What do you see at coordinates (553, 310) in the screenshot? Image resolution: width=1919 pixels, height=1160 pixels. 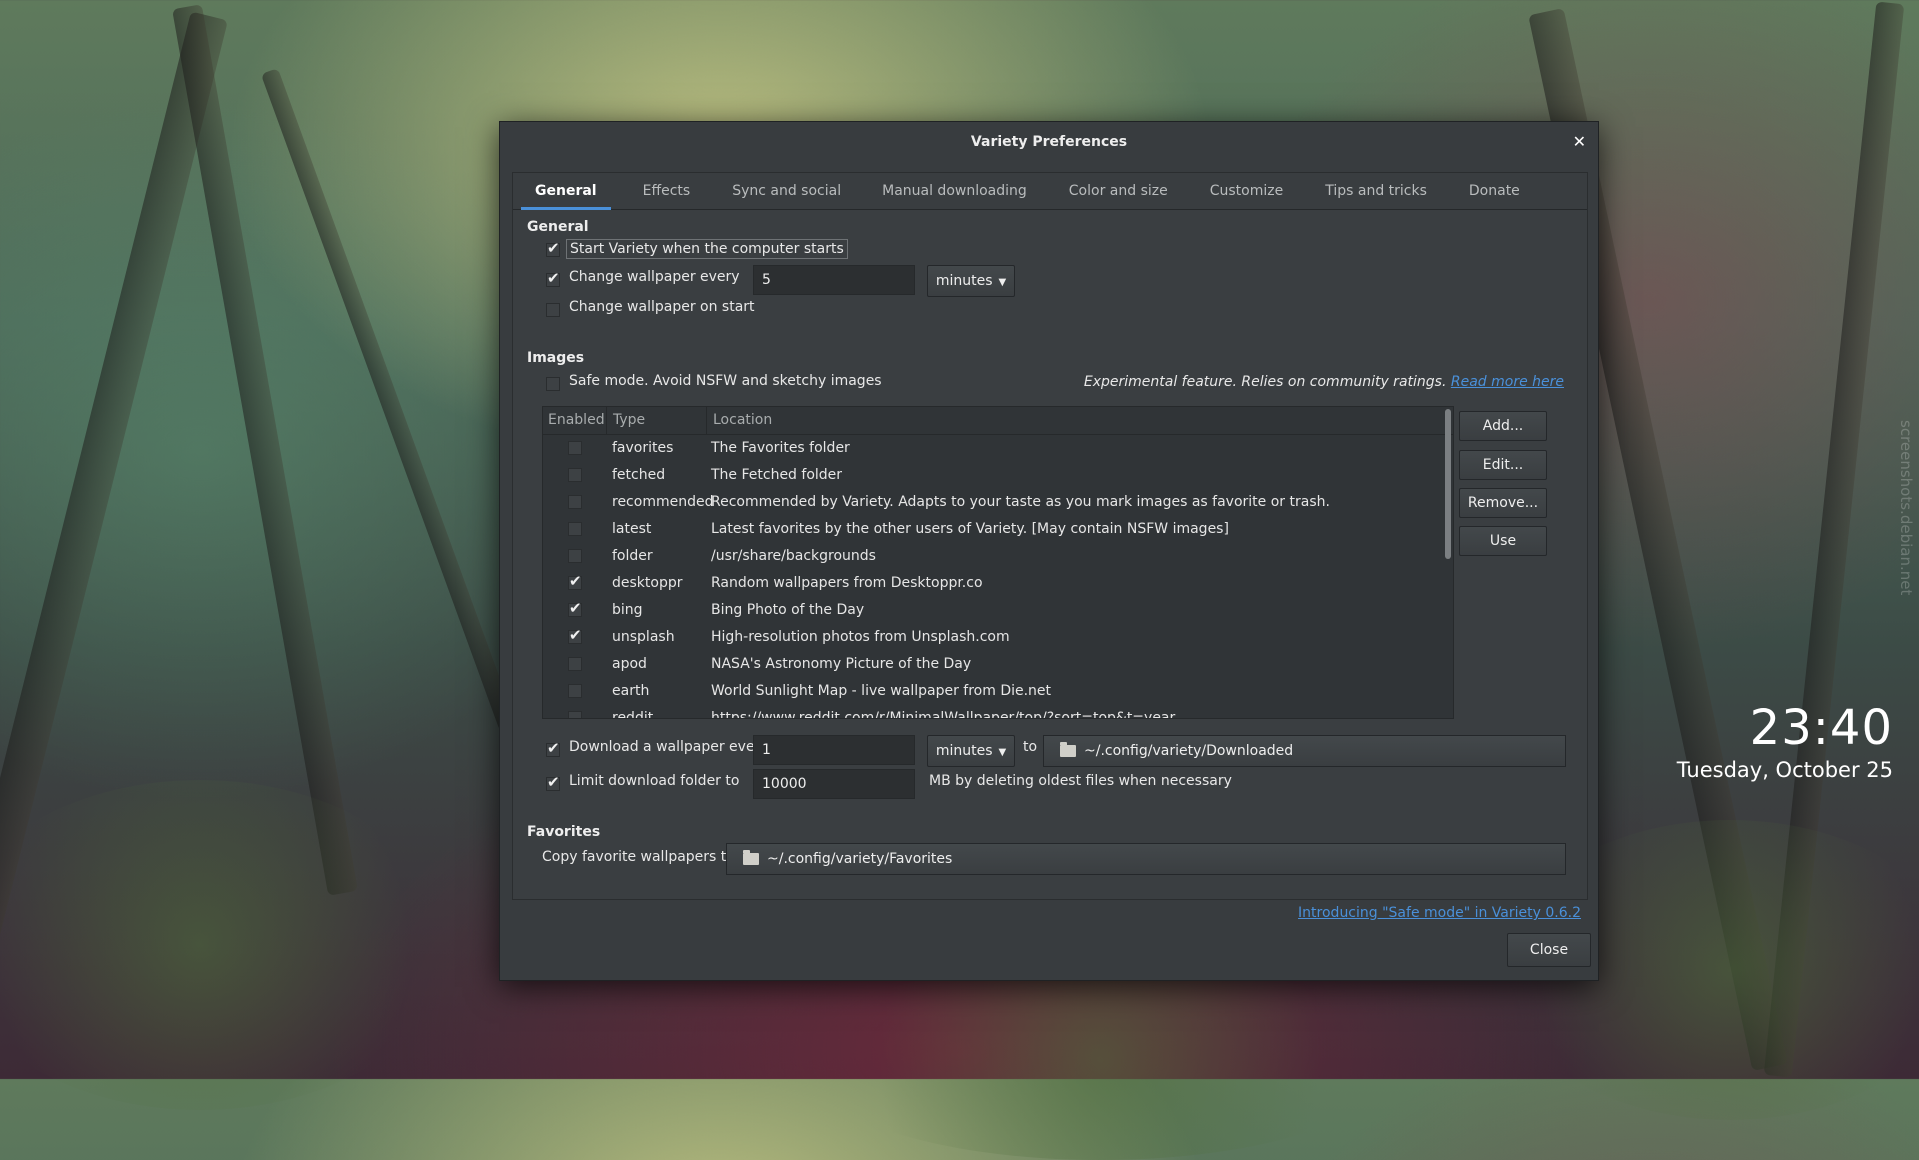 I see `change-on-start-checkbox` at bounding box center [553, 310].